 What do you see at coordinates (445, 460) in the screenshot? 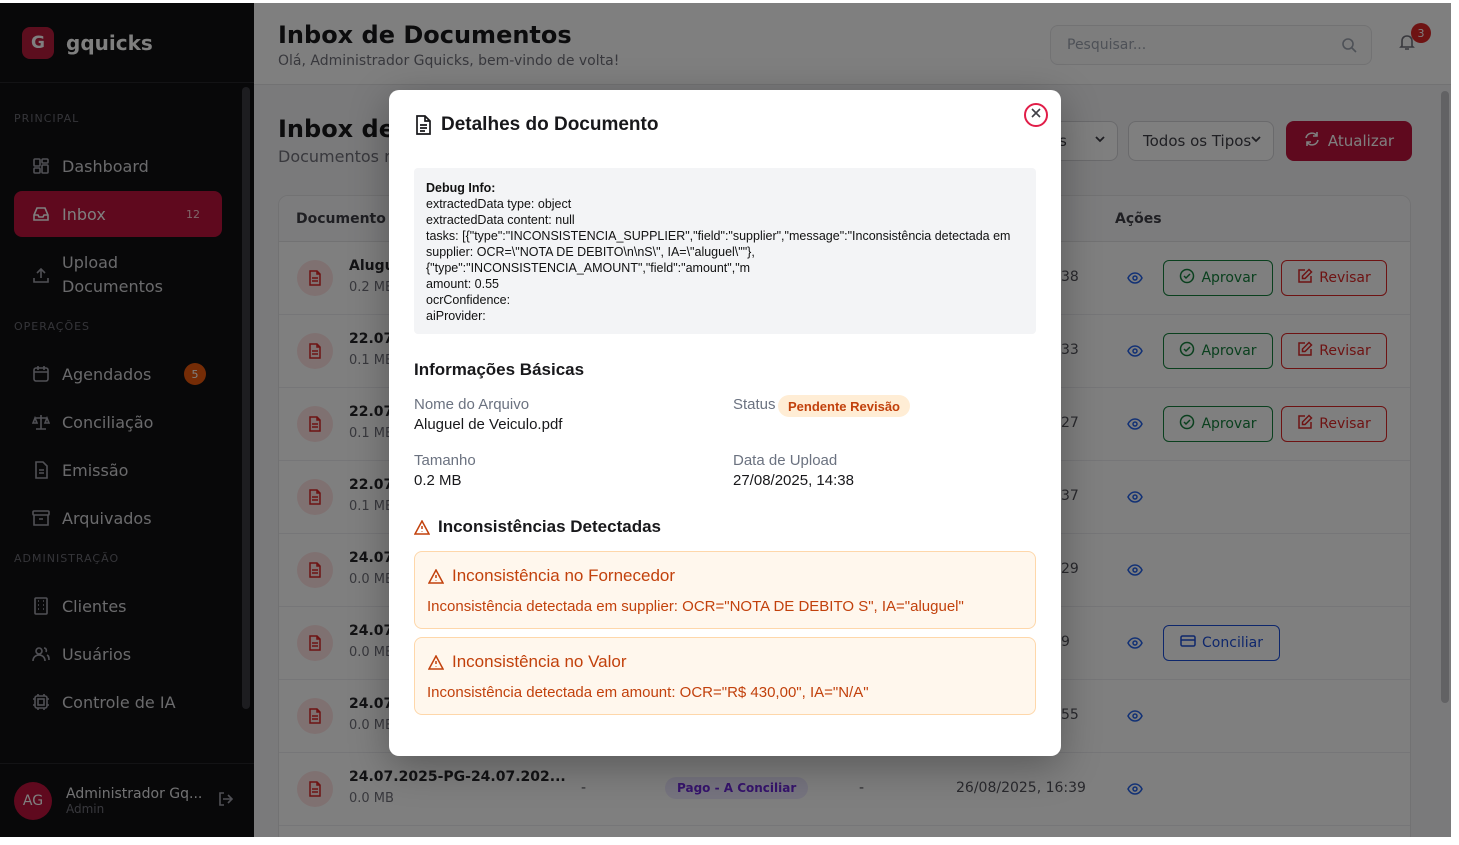
I see `size-label: Tamanho` at bounding box center [445, 460].